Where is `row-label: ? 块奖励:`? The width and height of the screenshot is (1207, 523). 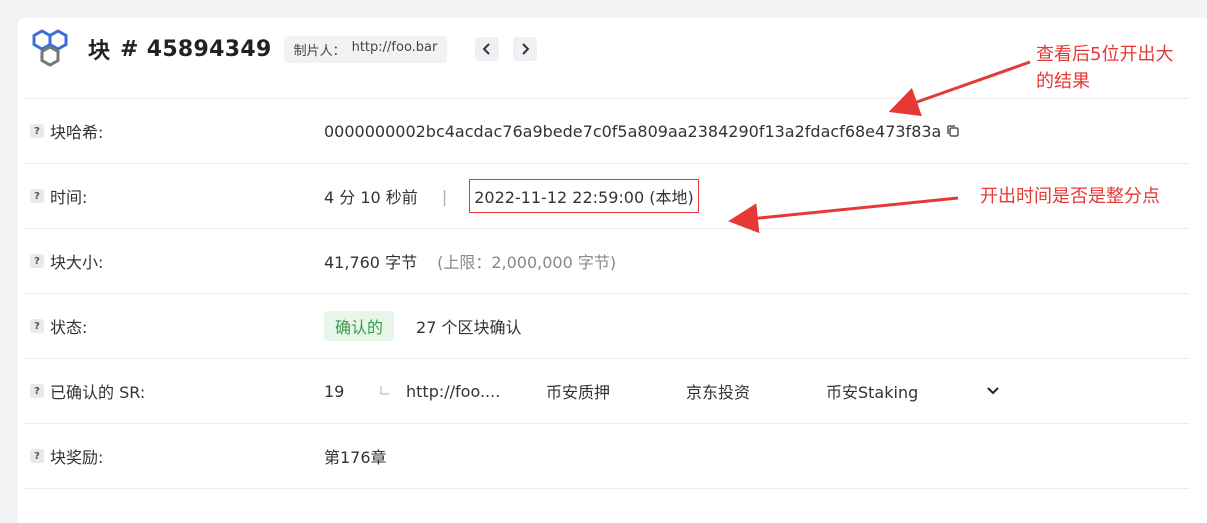 row-label: ? 块奖励: is located at coordinates (66, 456).